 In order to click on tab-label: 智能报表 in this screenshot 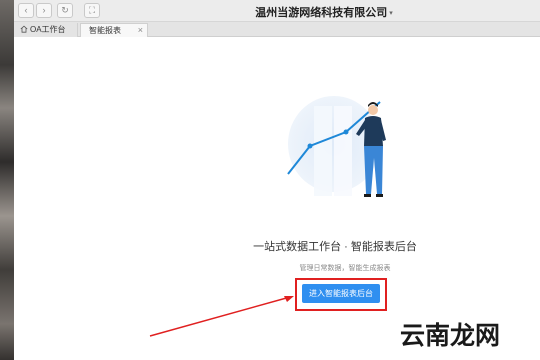, I will do `click(105, 30)`.